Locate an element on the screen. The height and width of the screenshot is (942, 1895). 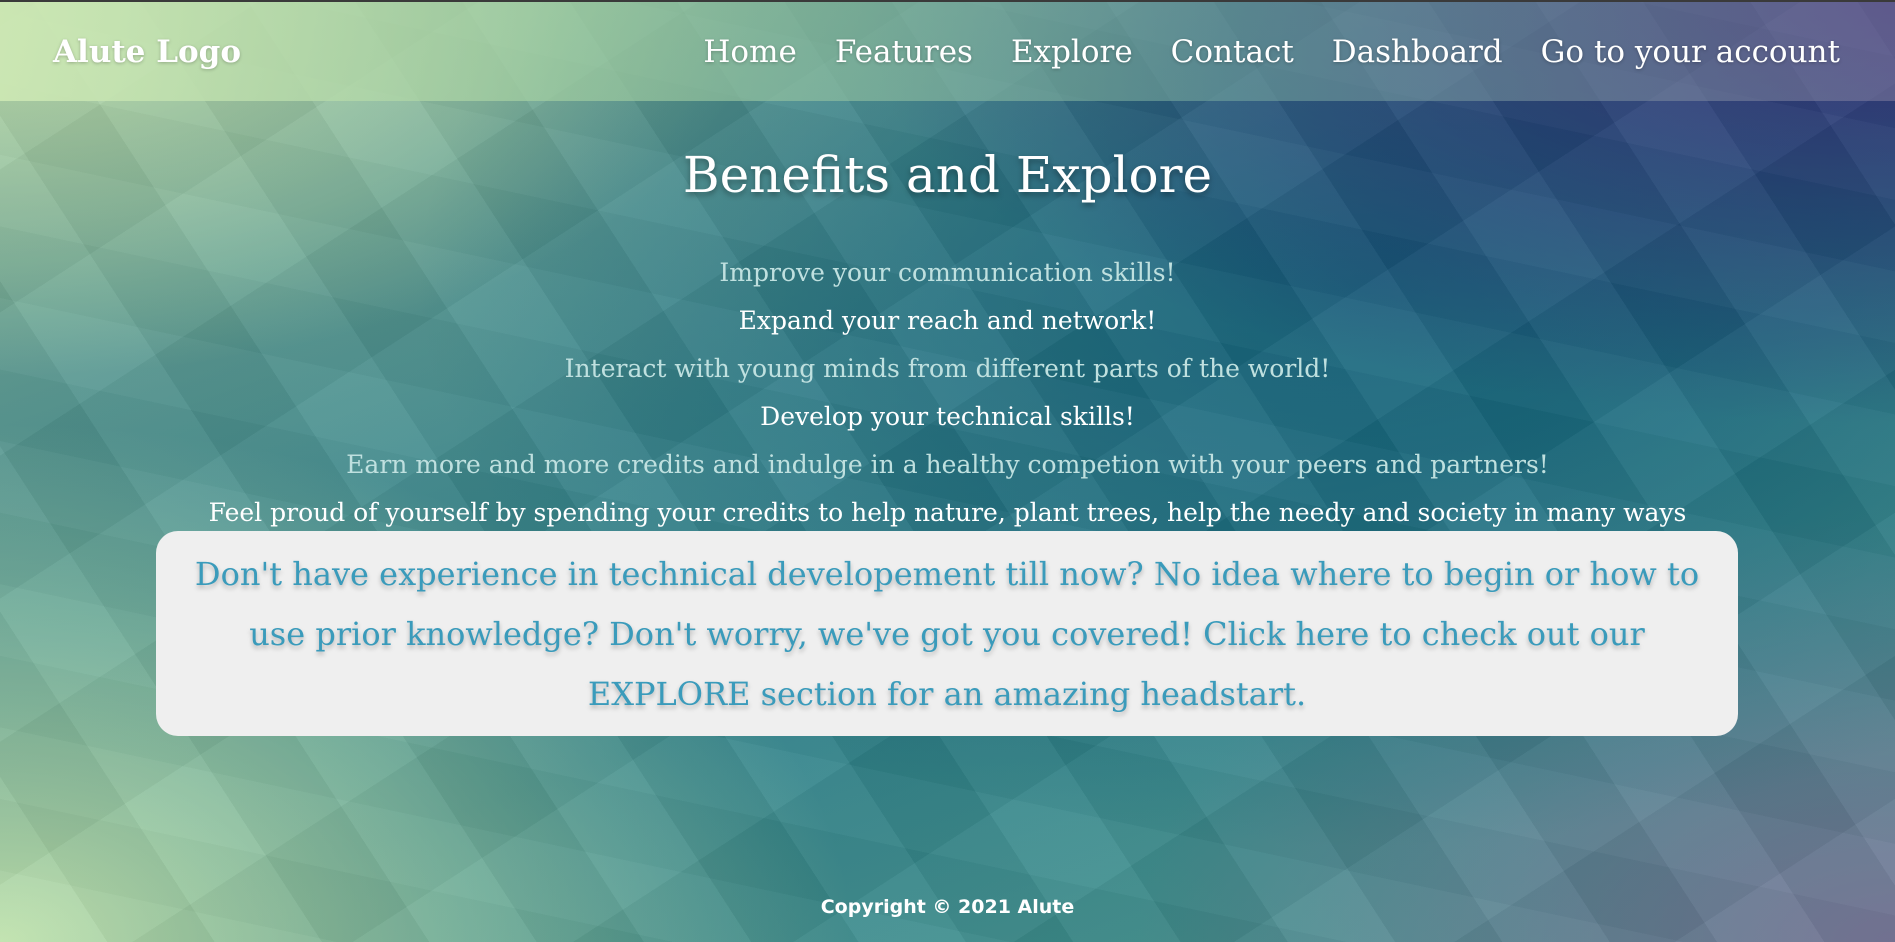
nav-account-link: Go to your account is located at coordinates (1690, 52).